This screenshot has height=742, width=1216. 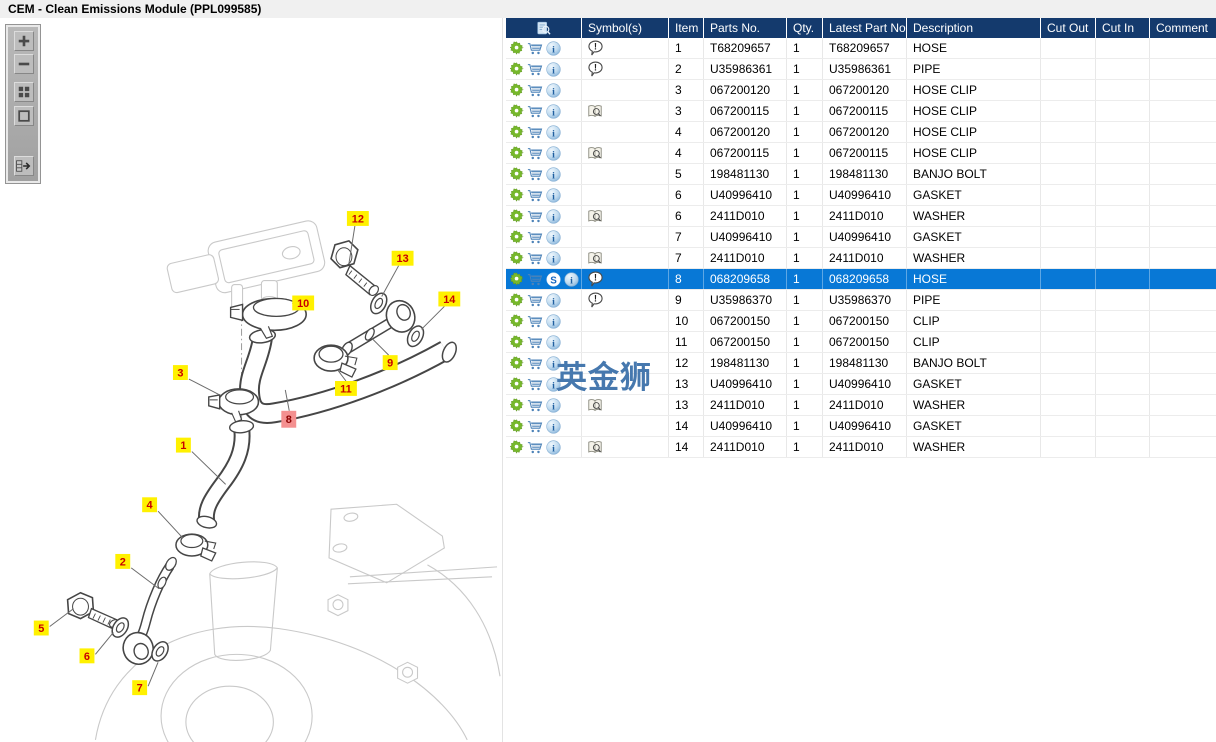 What do you see at coordinates (861, 447) in the screenshot?
I see `table-row: i 14 2411D010 1 2411D010 WASHER` at bounding box center [861, 447].